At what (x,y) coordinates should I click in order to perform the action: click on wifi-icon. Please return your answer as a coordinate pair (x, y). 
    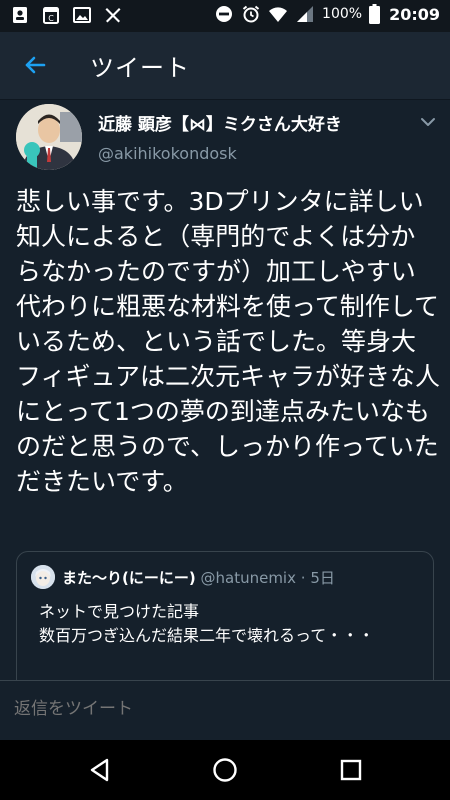
    Looking at the image, I should click on (278, 14).